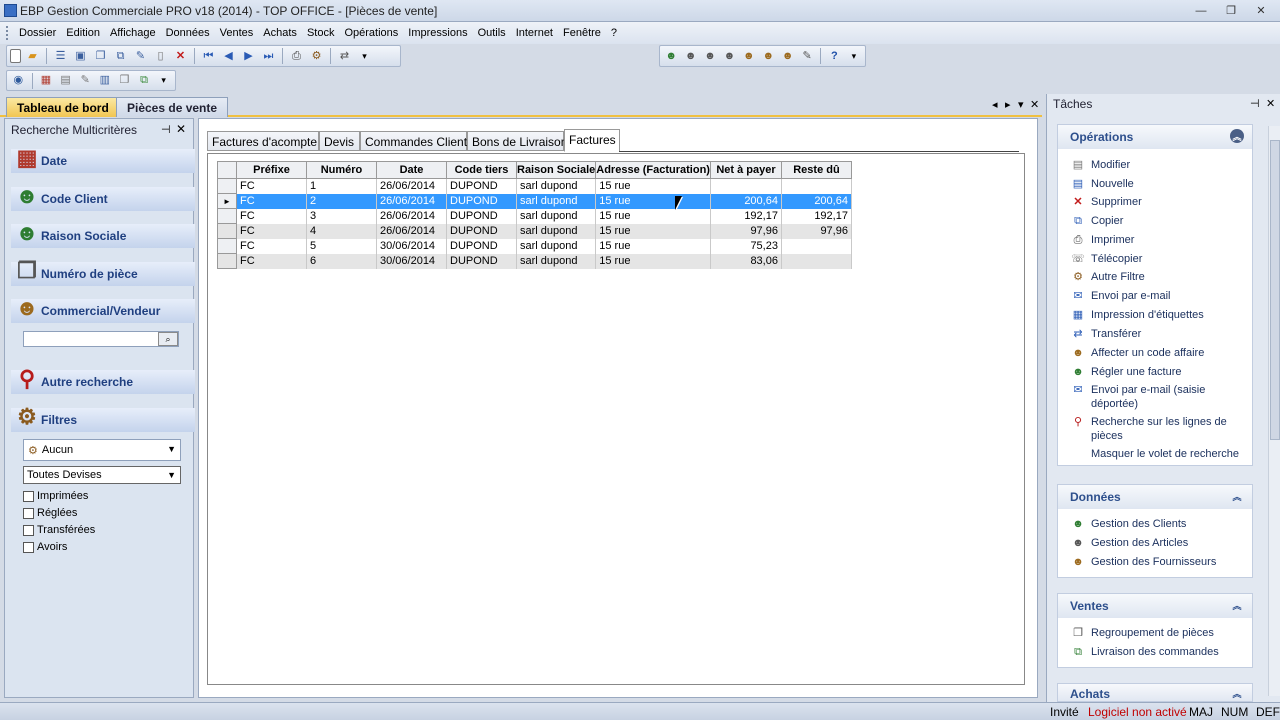 The height and width of the screenshot is (720, 1280). I want to click on salesperson-icon: ☻, so click(749, 56).